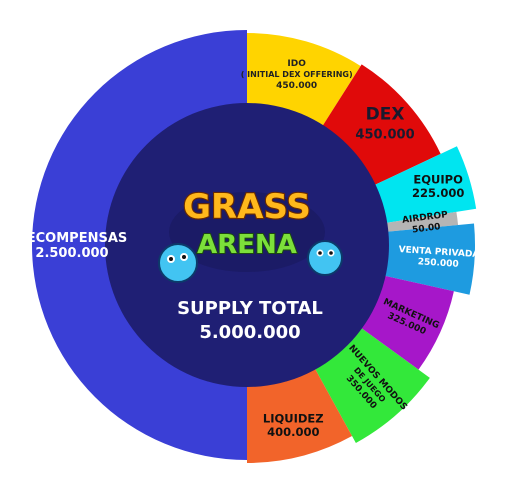 Image resolution: width=511 pixels, height=490 pixels. I want to click on label-text-liquidez: LIQUIDEZ, so click(293, 418).